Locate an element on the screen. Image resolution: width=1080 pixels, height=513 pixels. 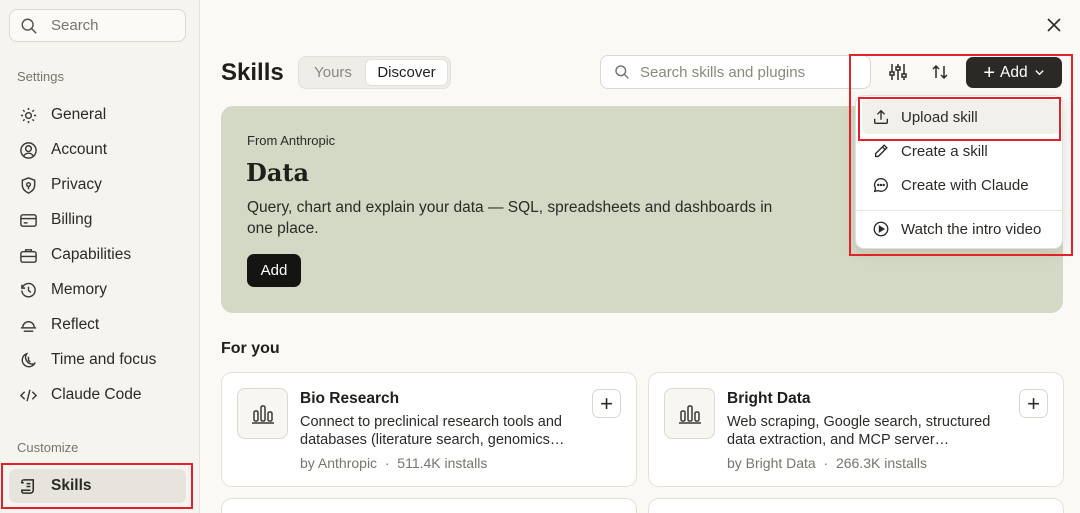
menu-item-create-a-skill: Create a skill is located at coordinates (960, 151).